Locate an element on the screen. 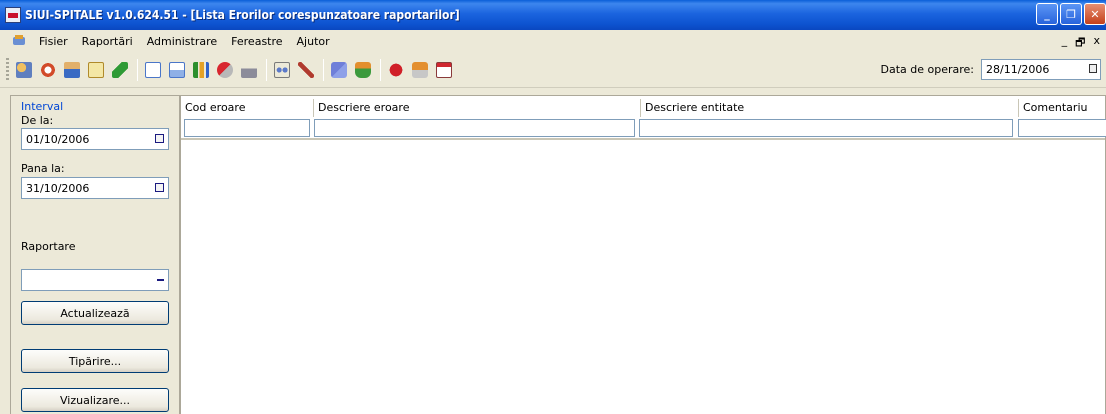 This screenshot has height=414, width=1106. toolbar: Data de operare: 28/11/2006 is located at coordinates (553, 70).